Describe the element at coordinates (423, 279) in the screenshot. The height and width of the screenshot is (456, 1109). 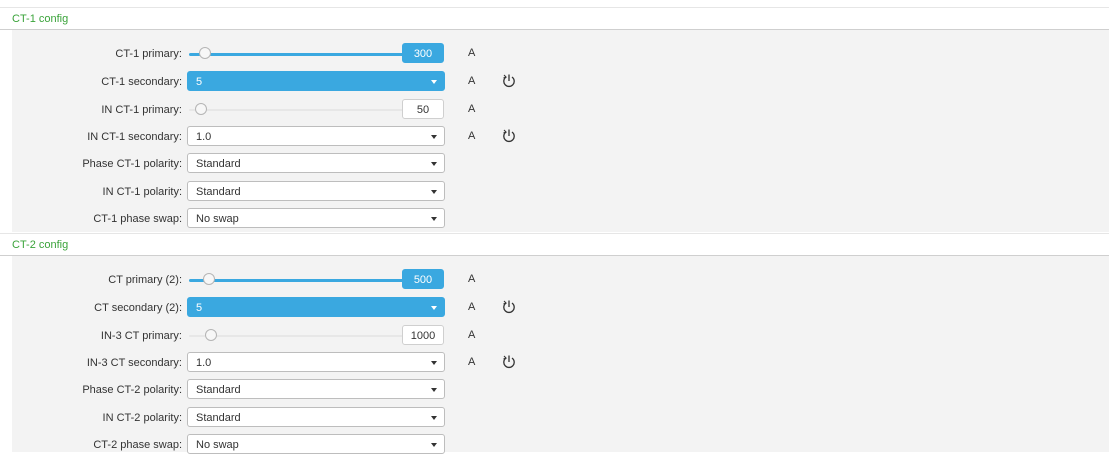
I see `ct2-primary-input: 500` at that location.